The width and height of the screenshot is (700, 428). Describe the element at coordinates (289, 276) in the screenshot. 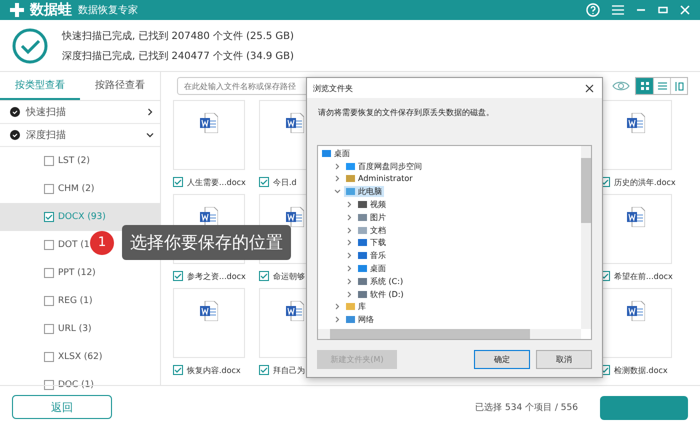

I see `file-name: 命运朝够` at that location.